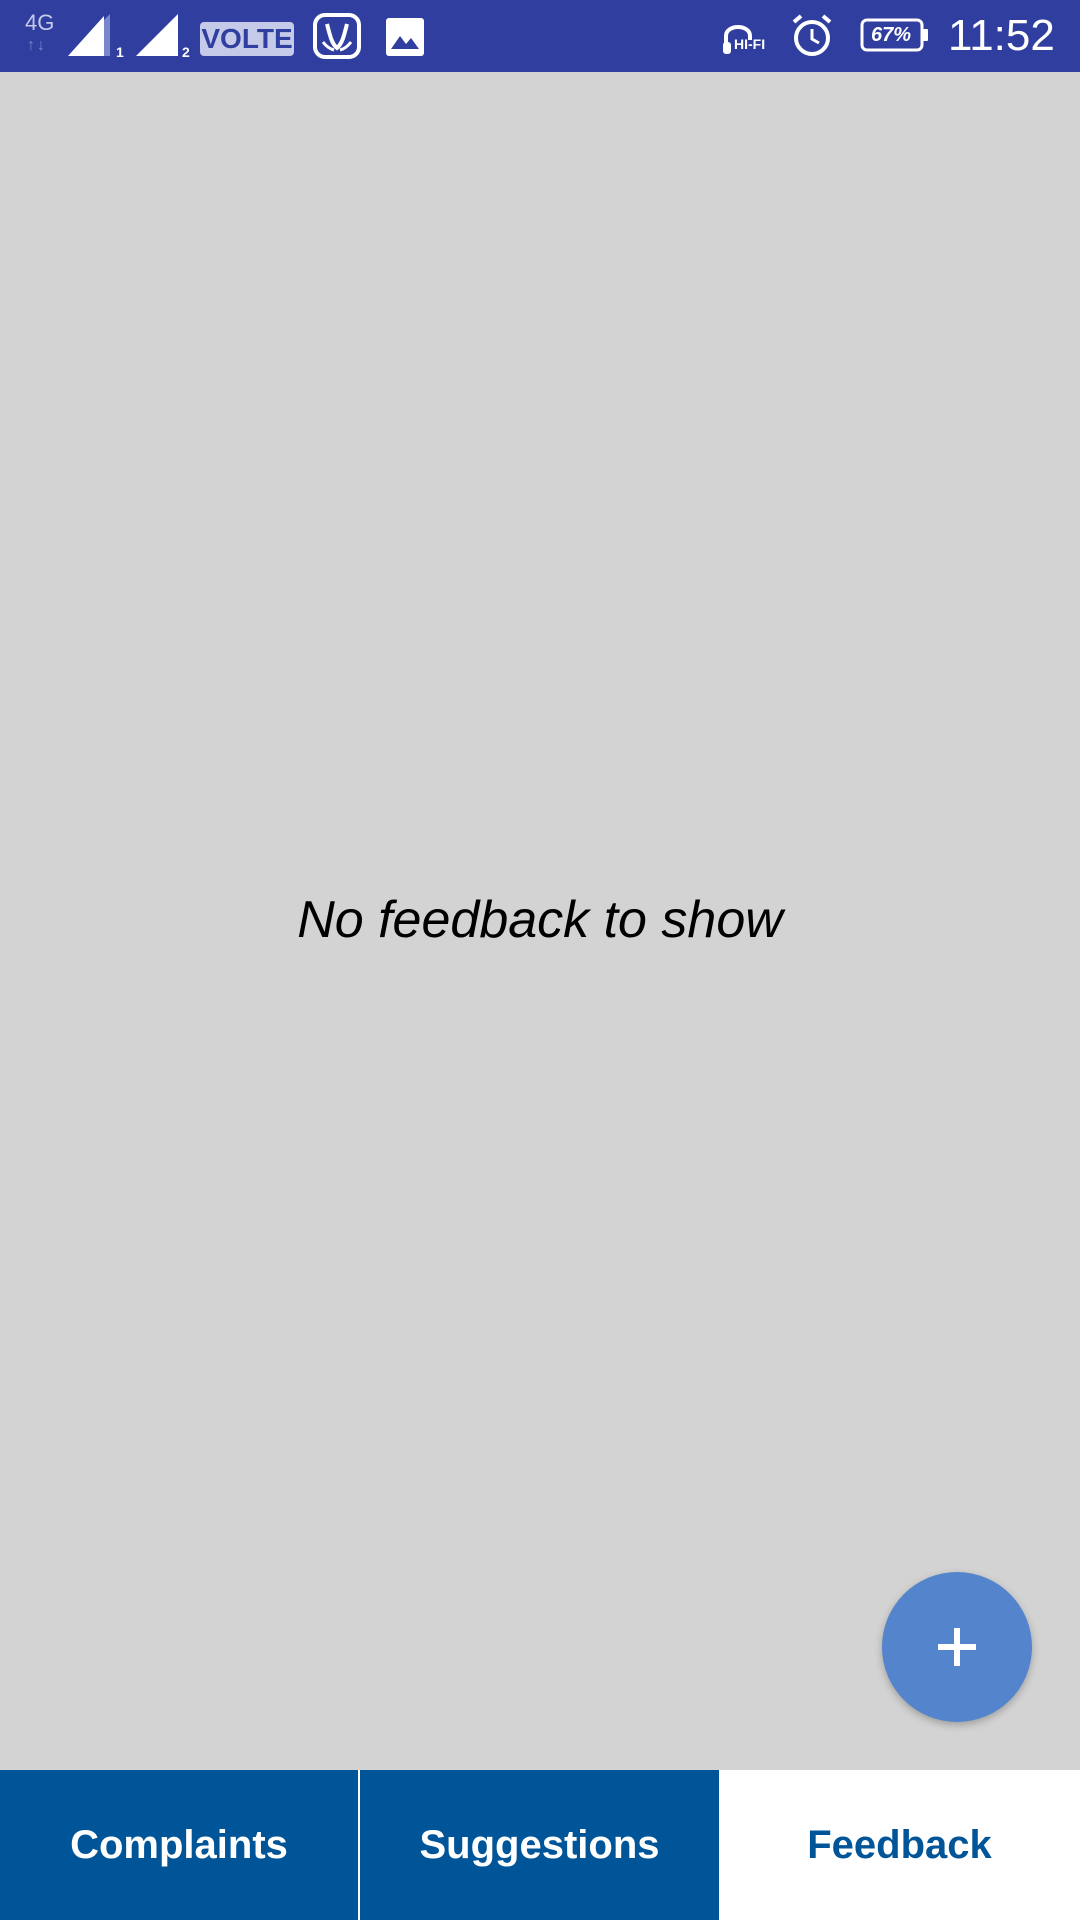  I want to click on battery-percent: 67%, so click(891, 35).